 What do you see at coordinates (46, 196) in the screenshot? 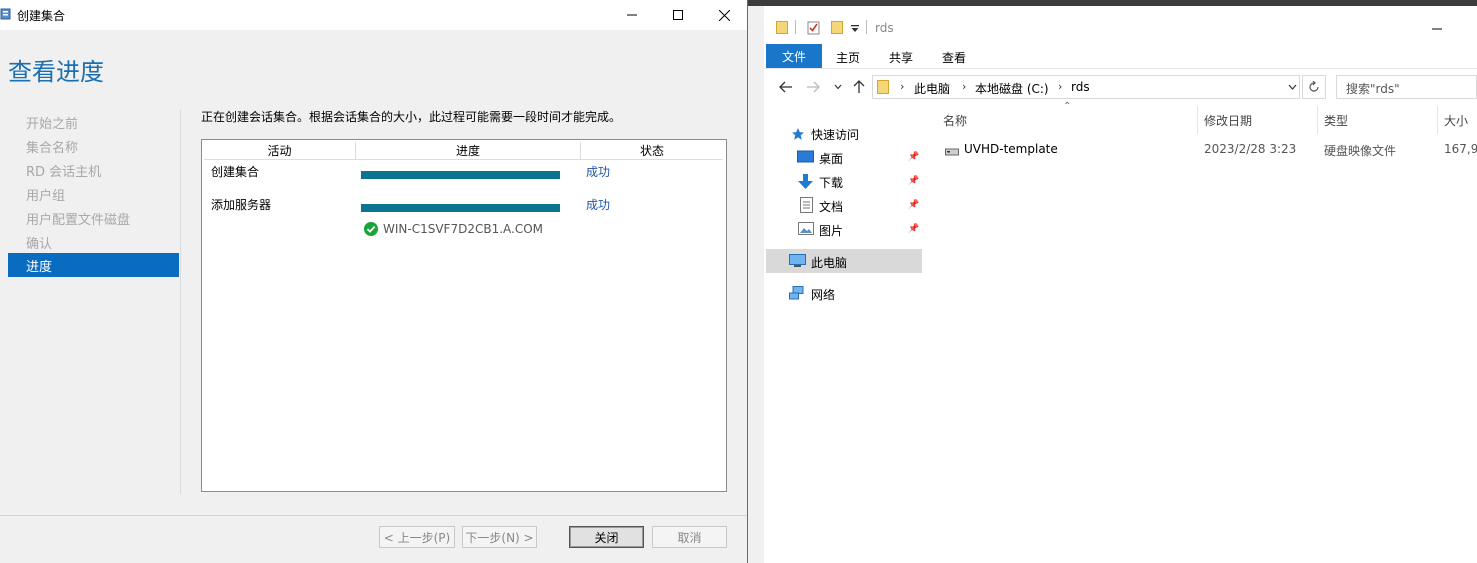
I see `nav-item-user-groups: 用户组` at bounding box center [46, 196].